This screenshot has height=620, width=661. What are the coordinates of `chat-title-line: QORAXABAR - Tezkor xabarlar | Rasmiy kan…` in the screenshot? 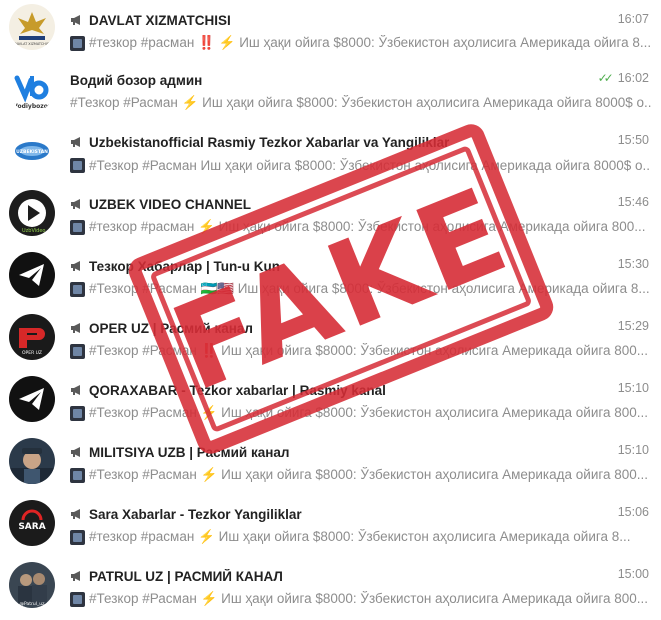 It's located at (359, 390).